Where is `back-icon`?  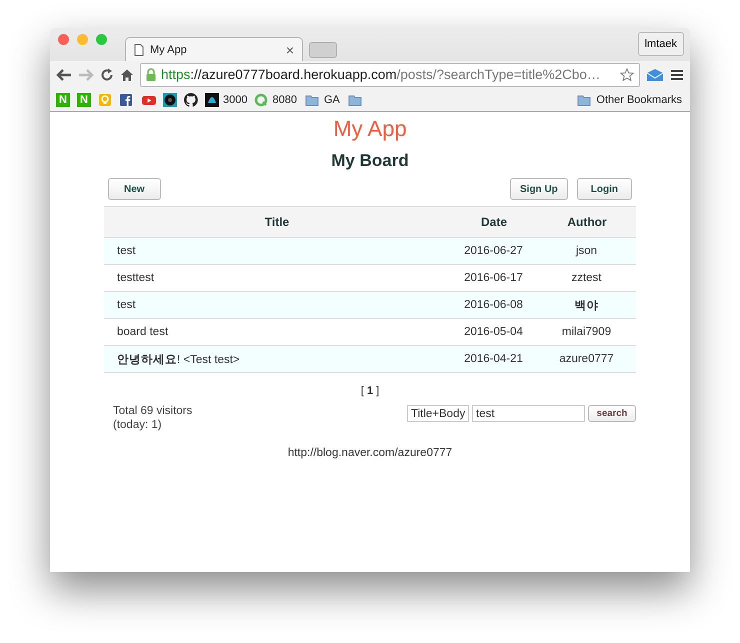
back-icon is located at coordinates (64, 75).